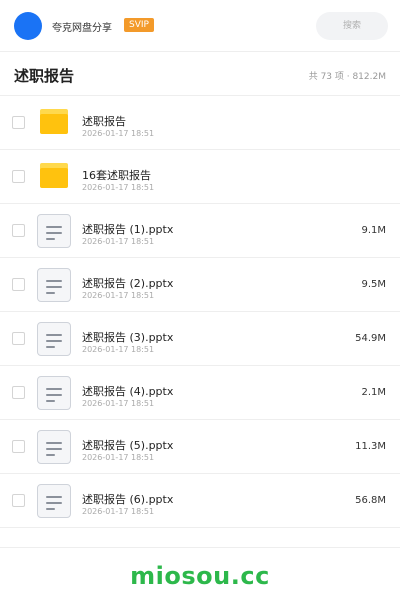  I want to click on app-title: 夸克网盘分享, so click(82, 28).